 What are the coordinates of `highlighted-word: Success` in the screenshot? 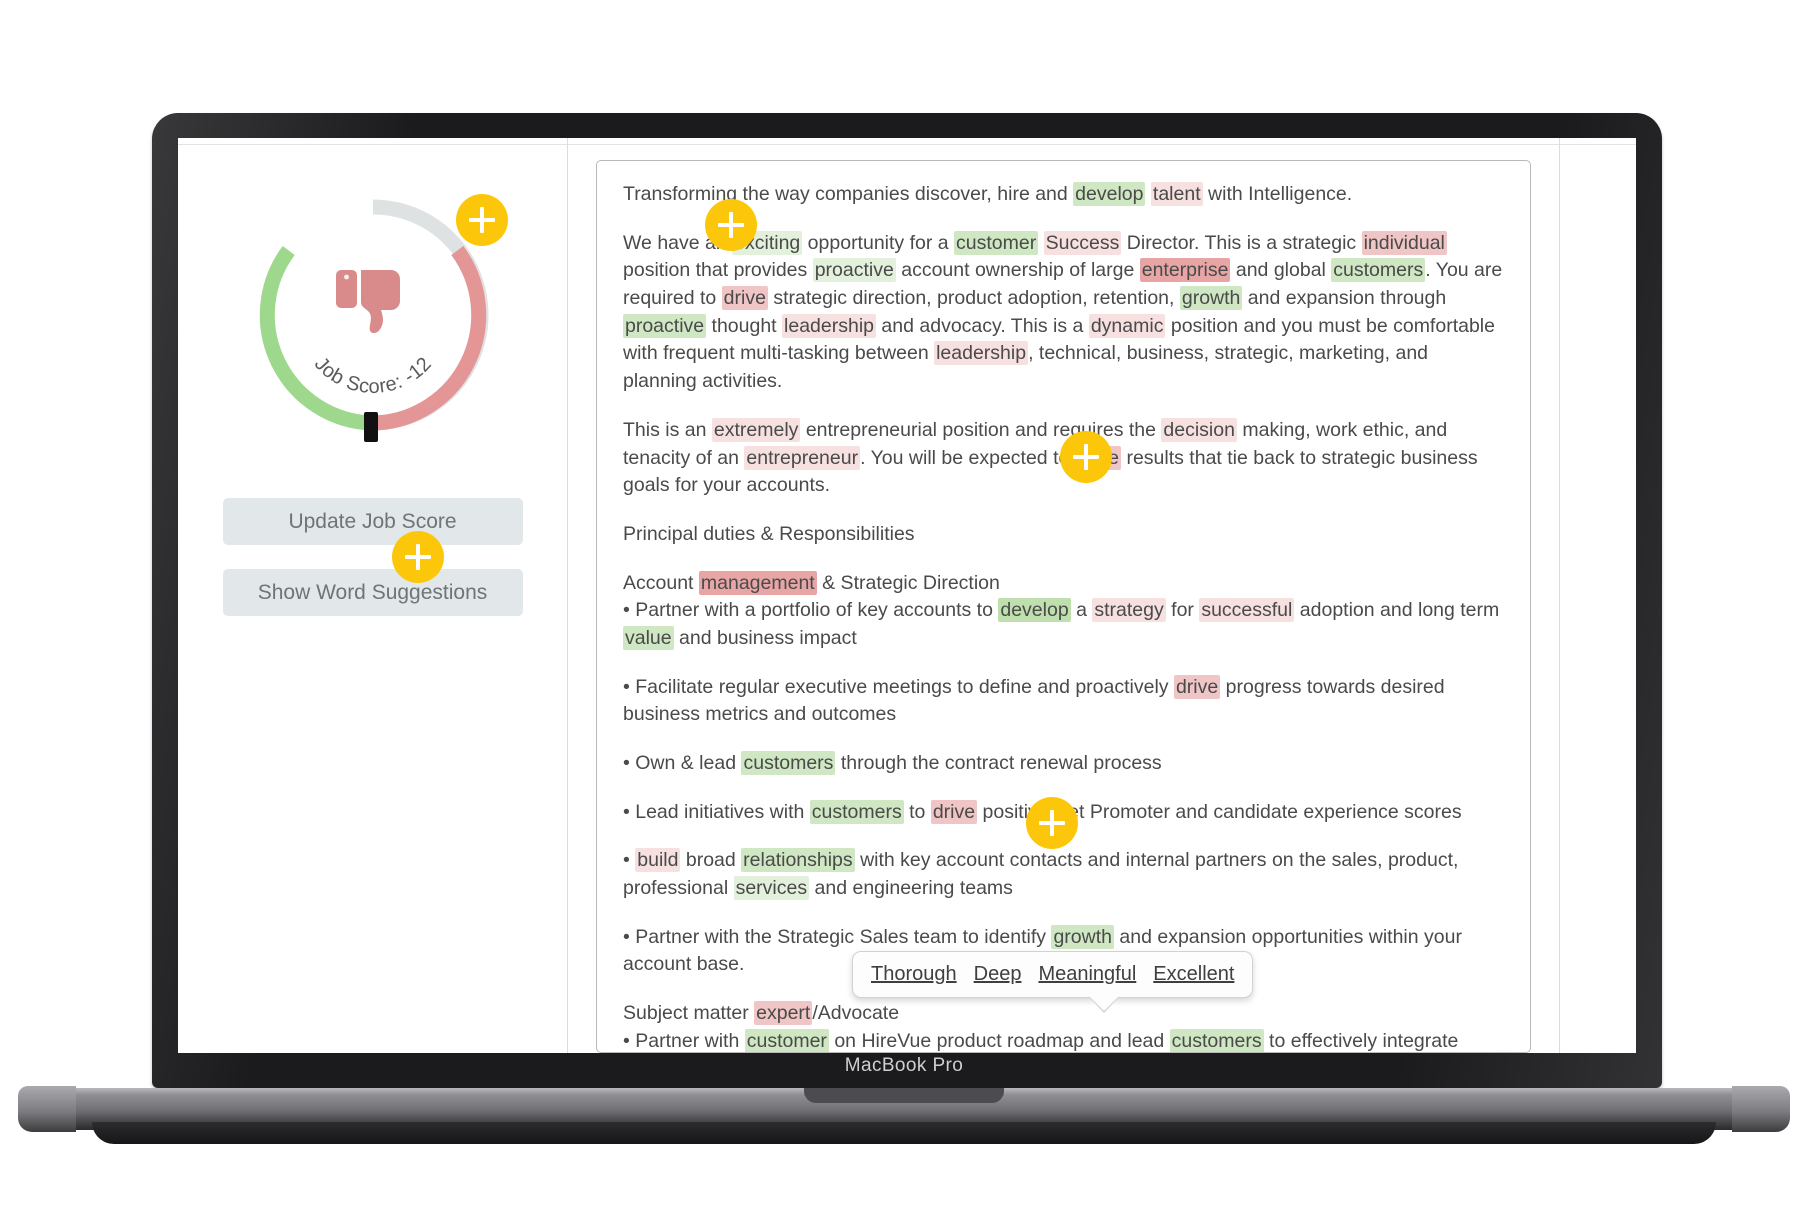 It's located at (1082, 242).